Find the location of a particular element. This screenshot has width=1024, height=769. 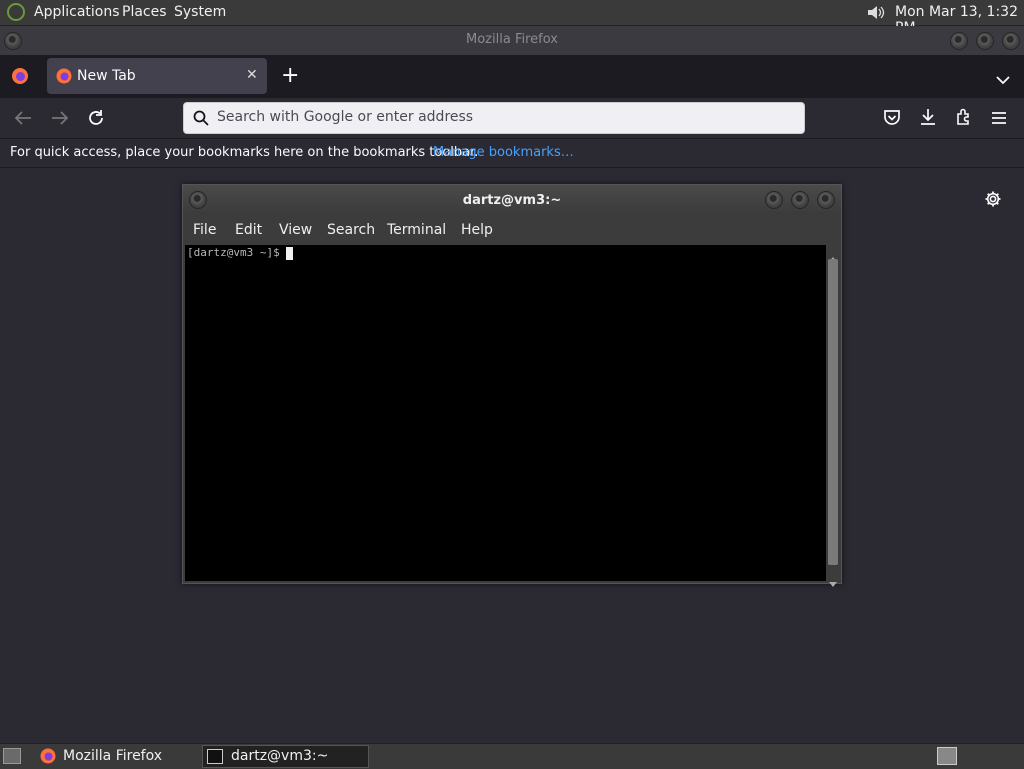

forward-arrow-icon is located at coordinates (60, 120).